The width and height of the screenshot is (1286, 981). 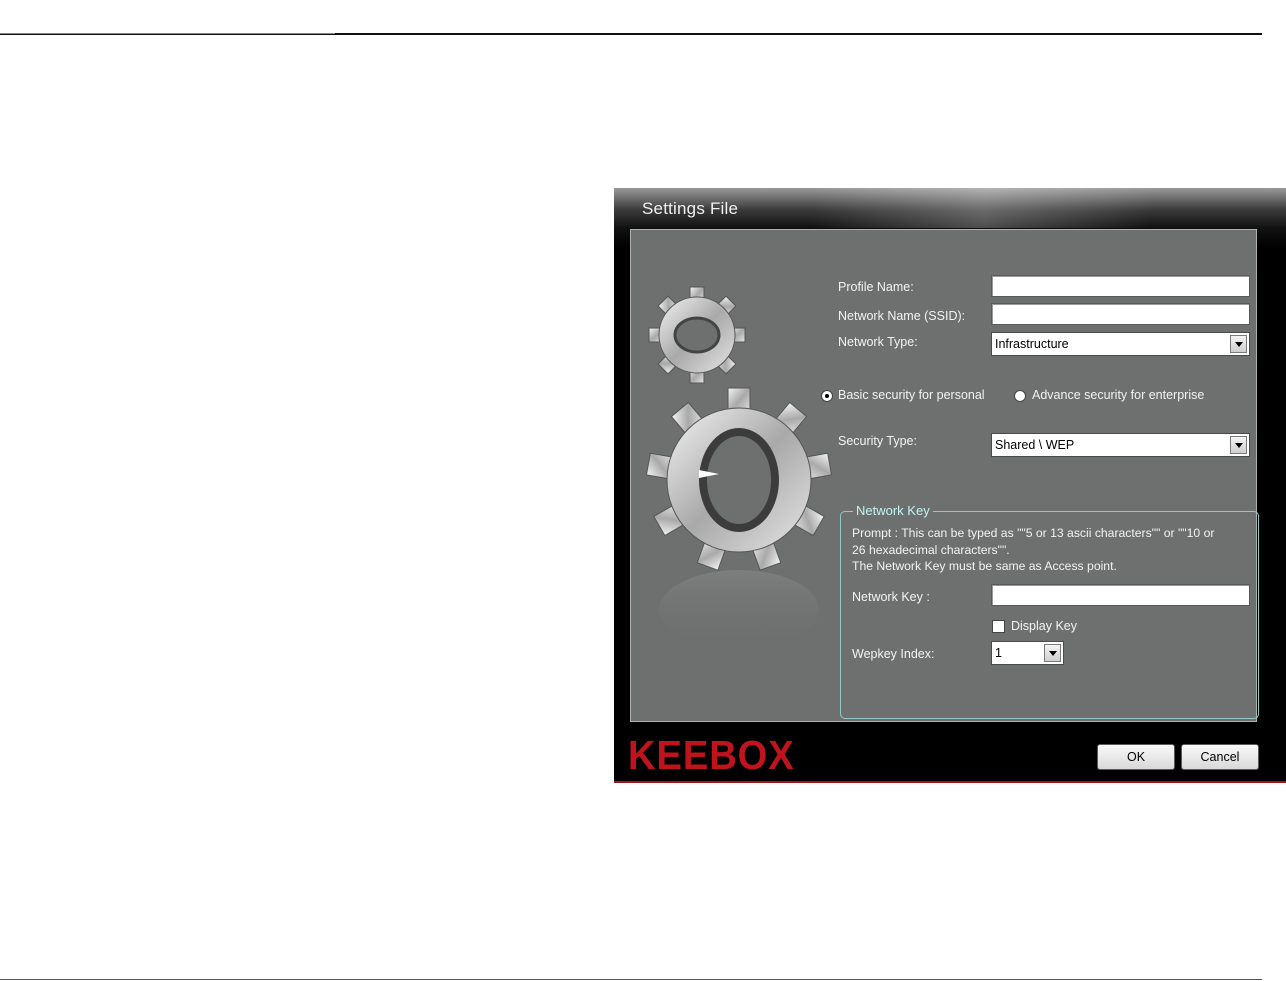 What do you see at coordinates (690, 208) in the screenshot?
I see `dialog-title: Settings File` at bounding box center [690, 208].